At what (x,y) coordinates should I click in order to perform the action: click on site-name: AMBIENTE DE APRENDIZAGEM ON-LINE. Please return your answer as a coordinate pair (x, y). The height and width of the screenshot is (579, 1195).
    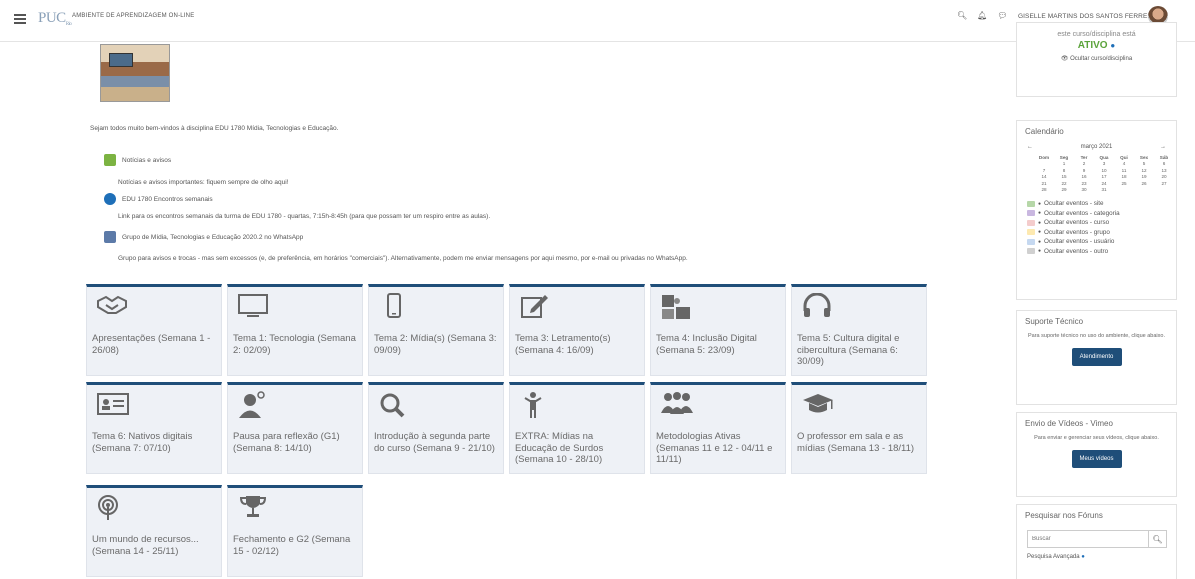
    Looking at the image, I should click on (133, 16).